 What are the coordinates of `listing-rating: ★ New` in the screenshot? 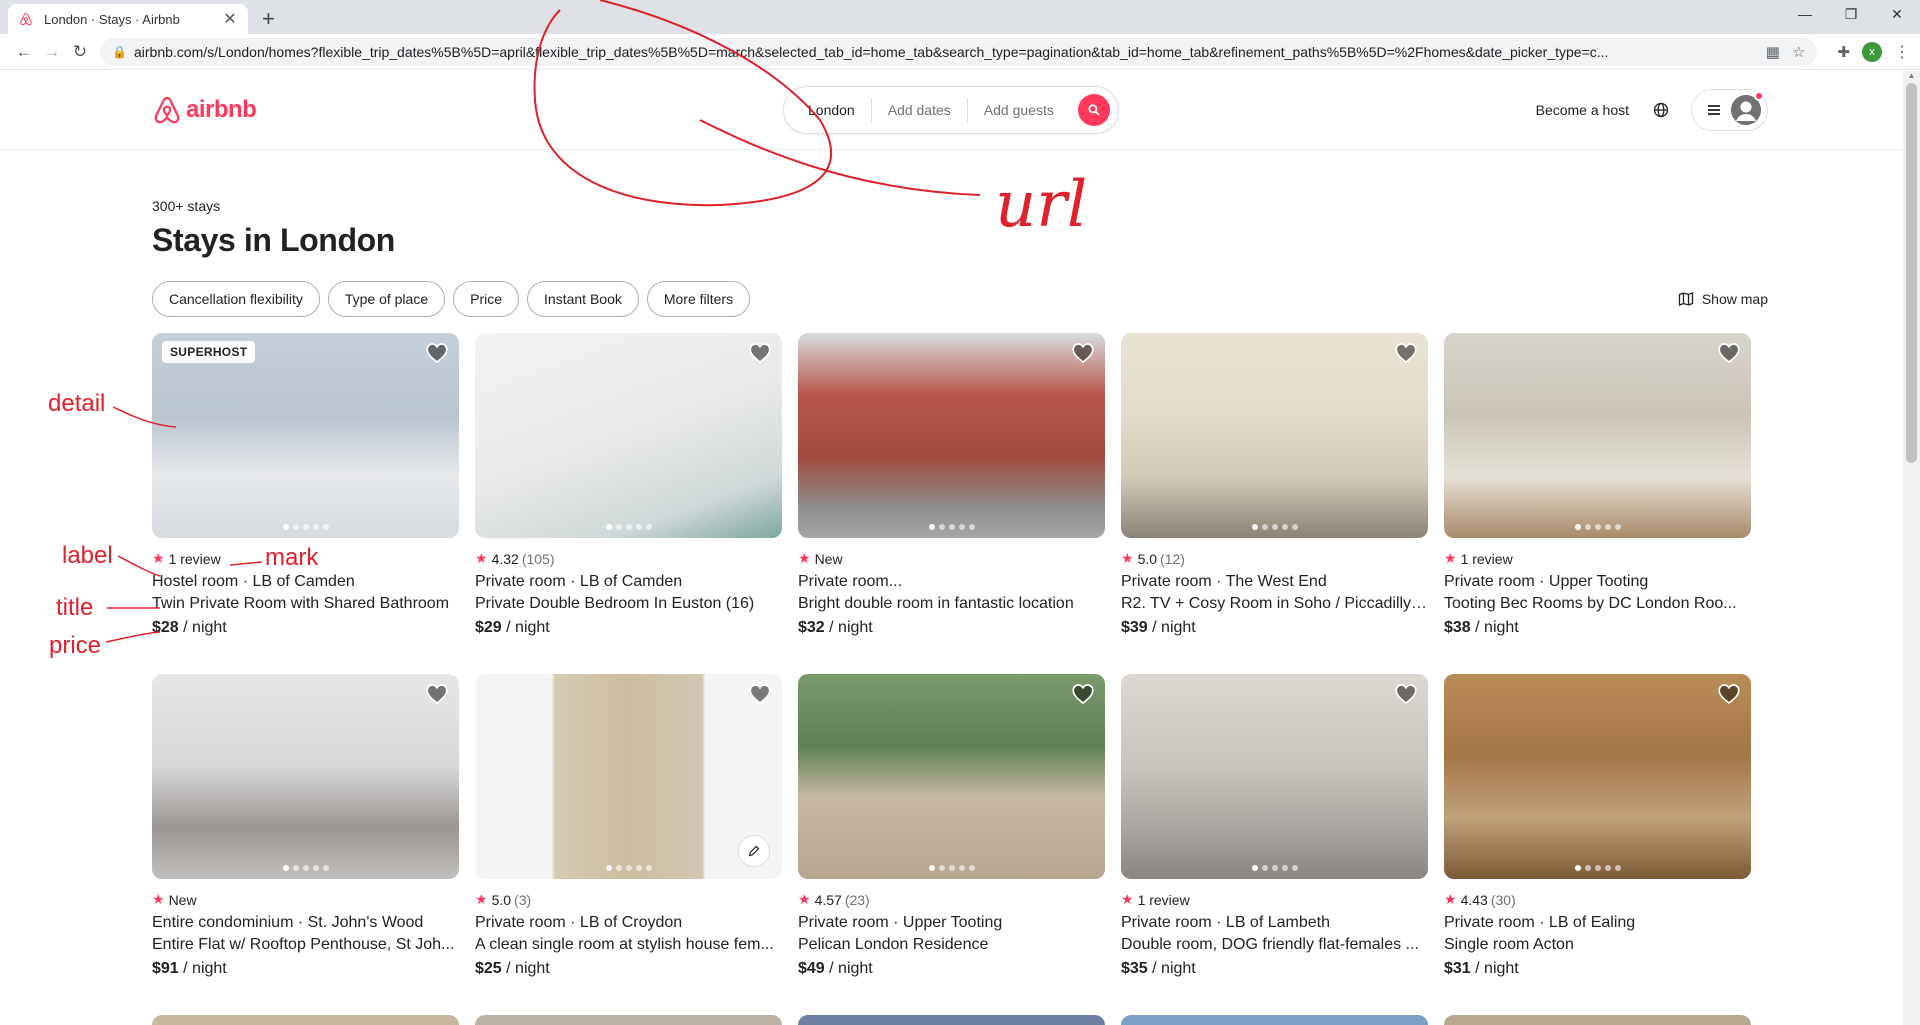 It's located at (305, 899).